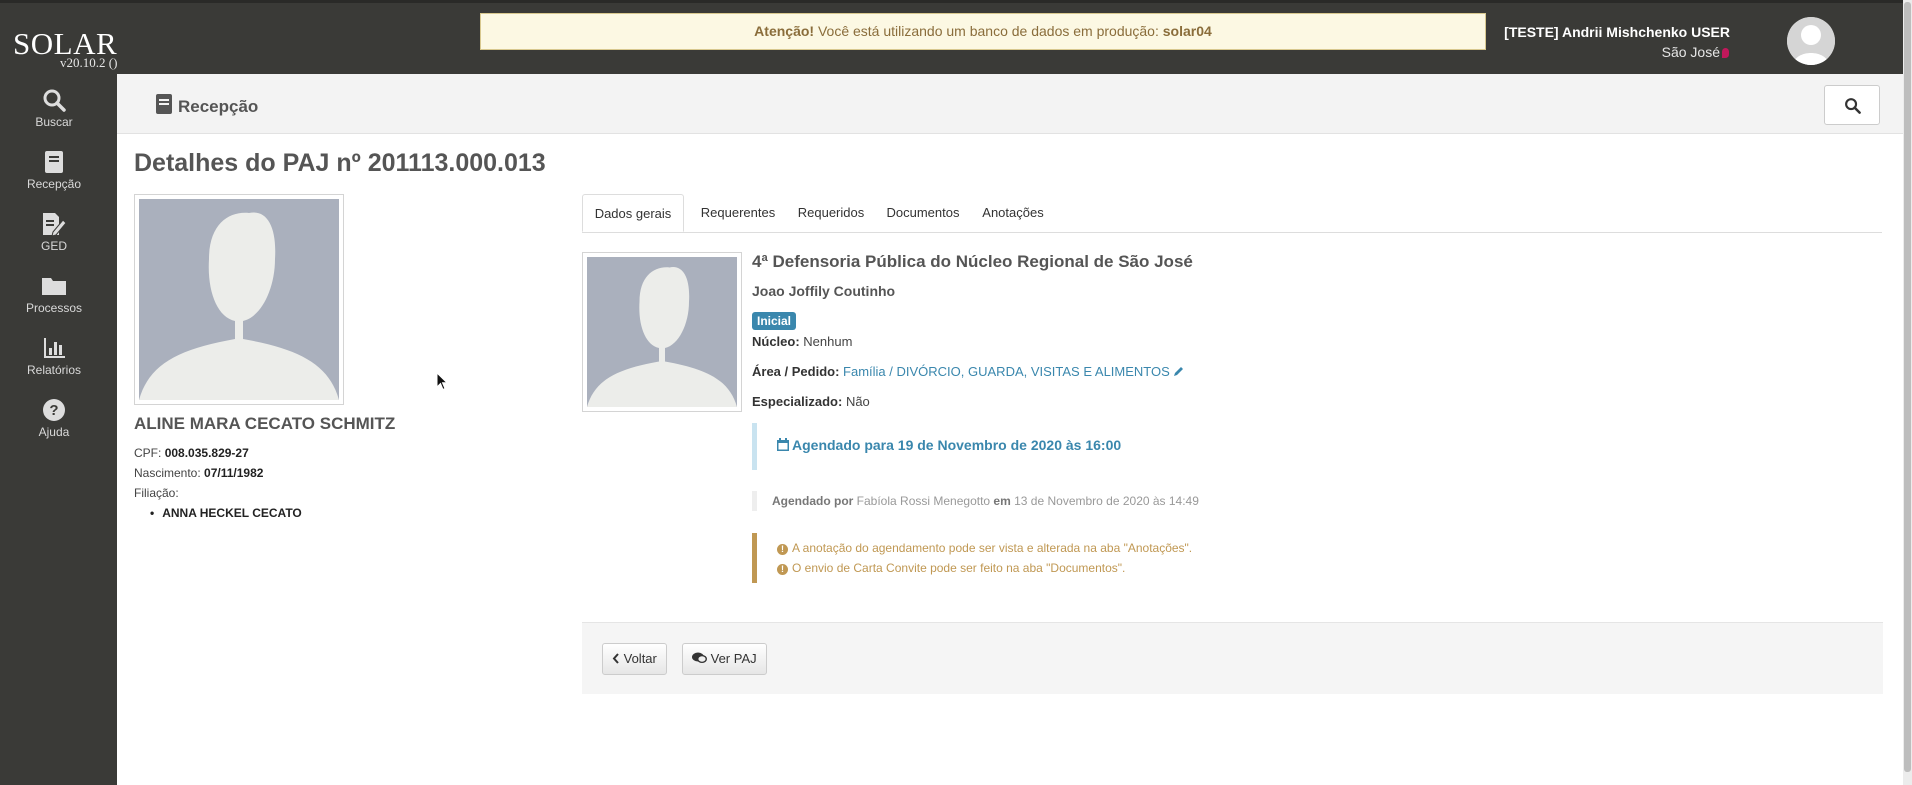 This screenshot has height=785, width=1912. I want to click on sidebar-item-label: Ajuda, so click(54, 432).